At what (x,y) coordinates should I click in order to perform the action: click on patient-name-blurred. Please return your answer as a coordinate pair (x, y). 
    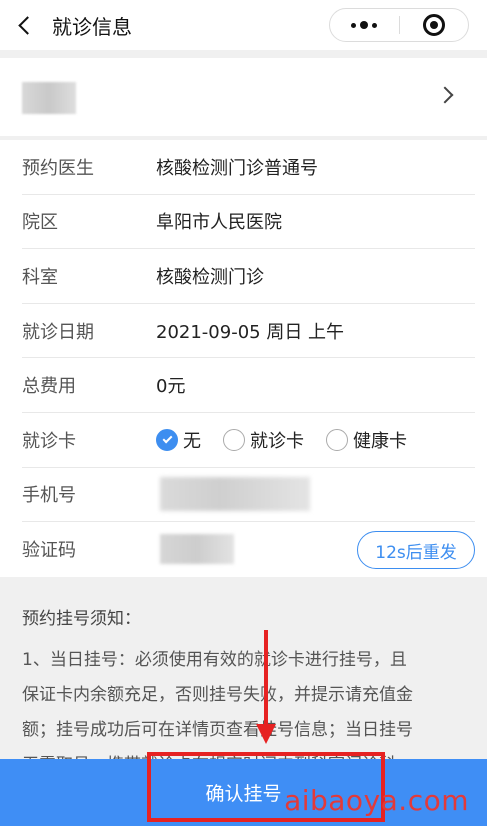
    Looking at the image, I should click on (49, 98).